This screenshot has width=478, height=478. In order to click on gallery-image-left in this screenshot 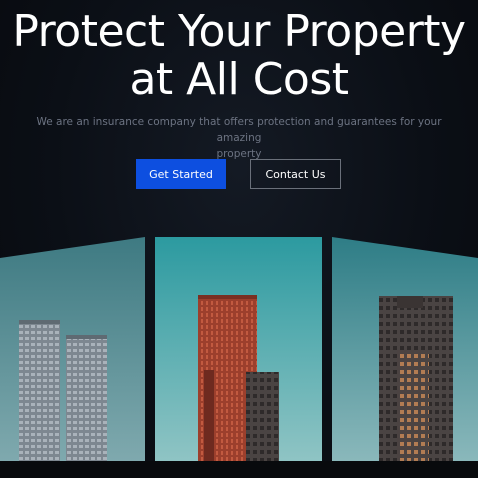, I will do `click(72, 349)`.